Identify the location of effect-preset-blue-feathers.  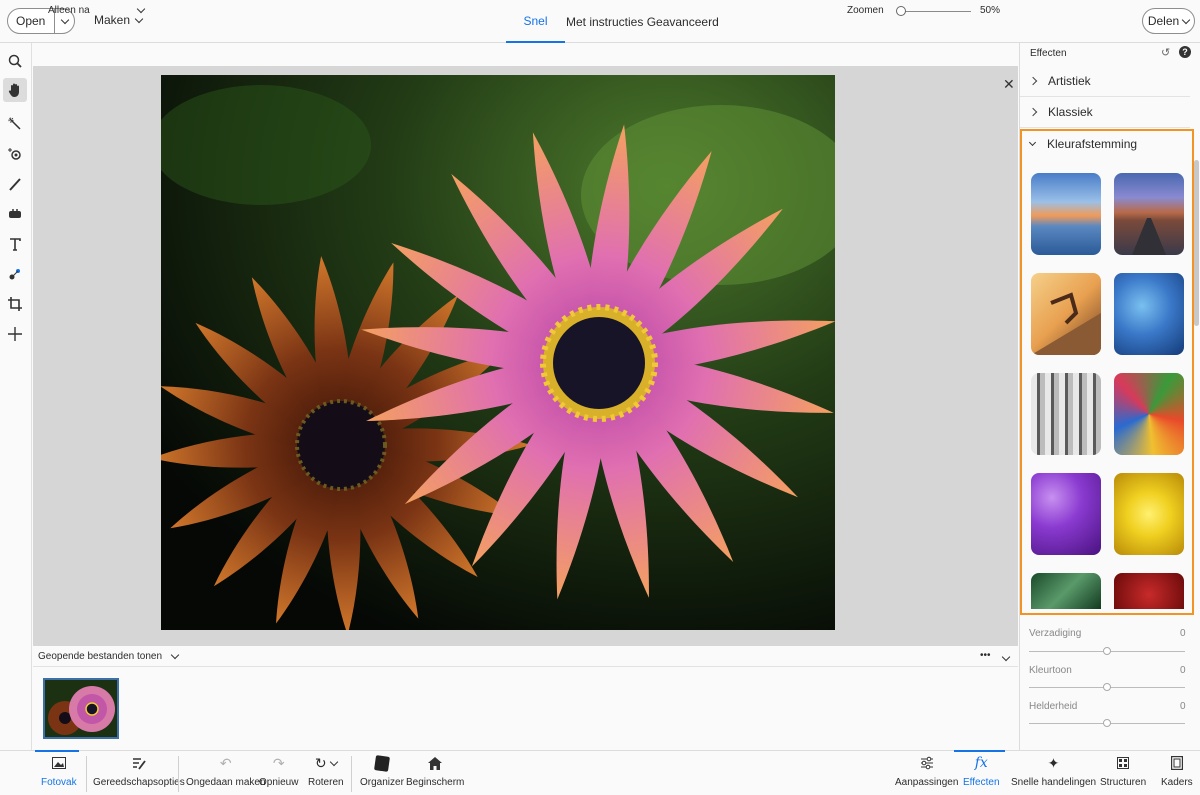
(1149, 314).